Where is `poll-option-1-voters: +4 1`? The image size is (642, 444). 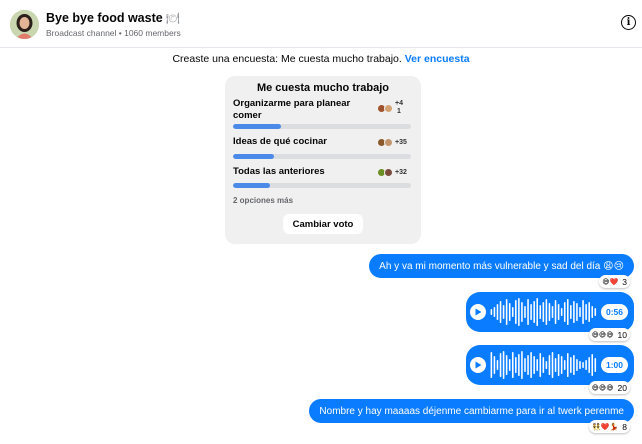
poll-option-1-voters: +4 1 is located at coordinates (390, 108).